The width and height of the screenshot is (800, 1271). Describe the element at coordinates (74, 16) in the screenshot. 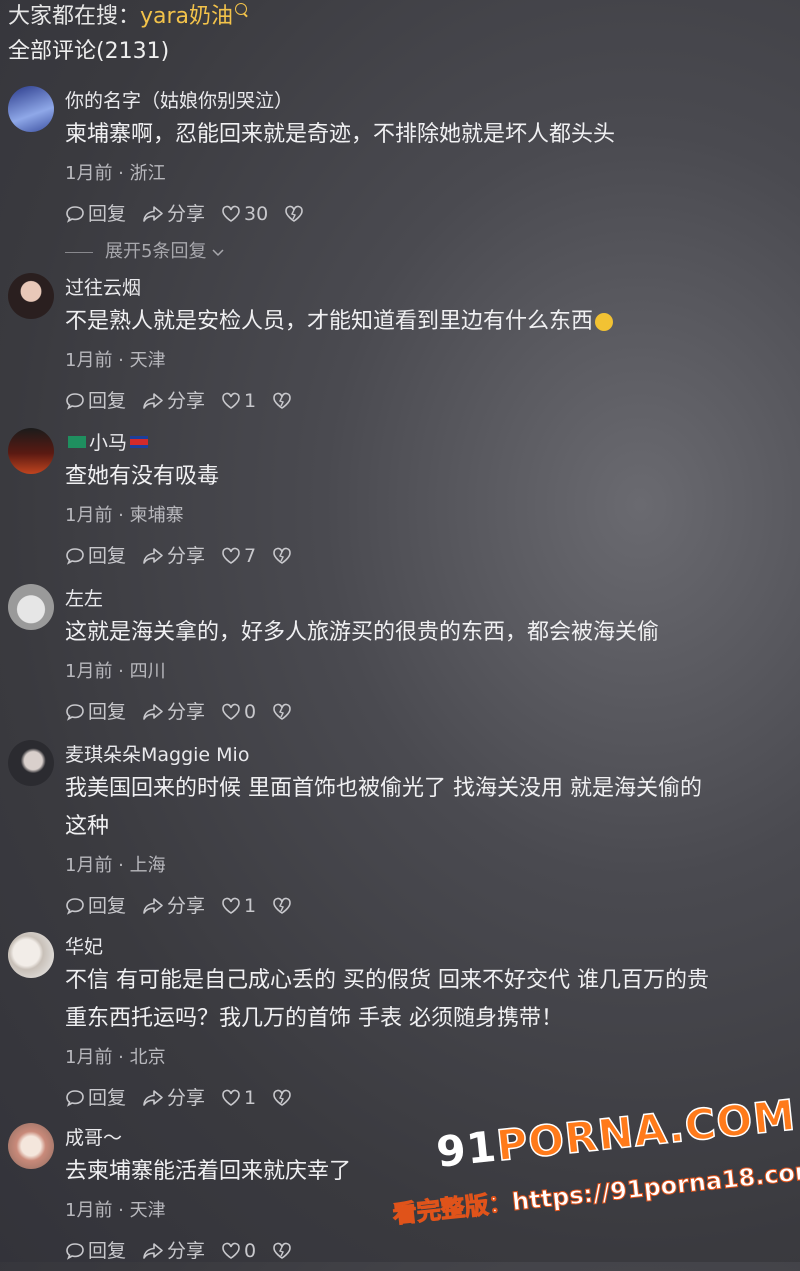

I see `trending-search-label: 大家都在搜：` at that location.